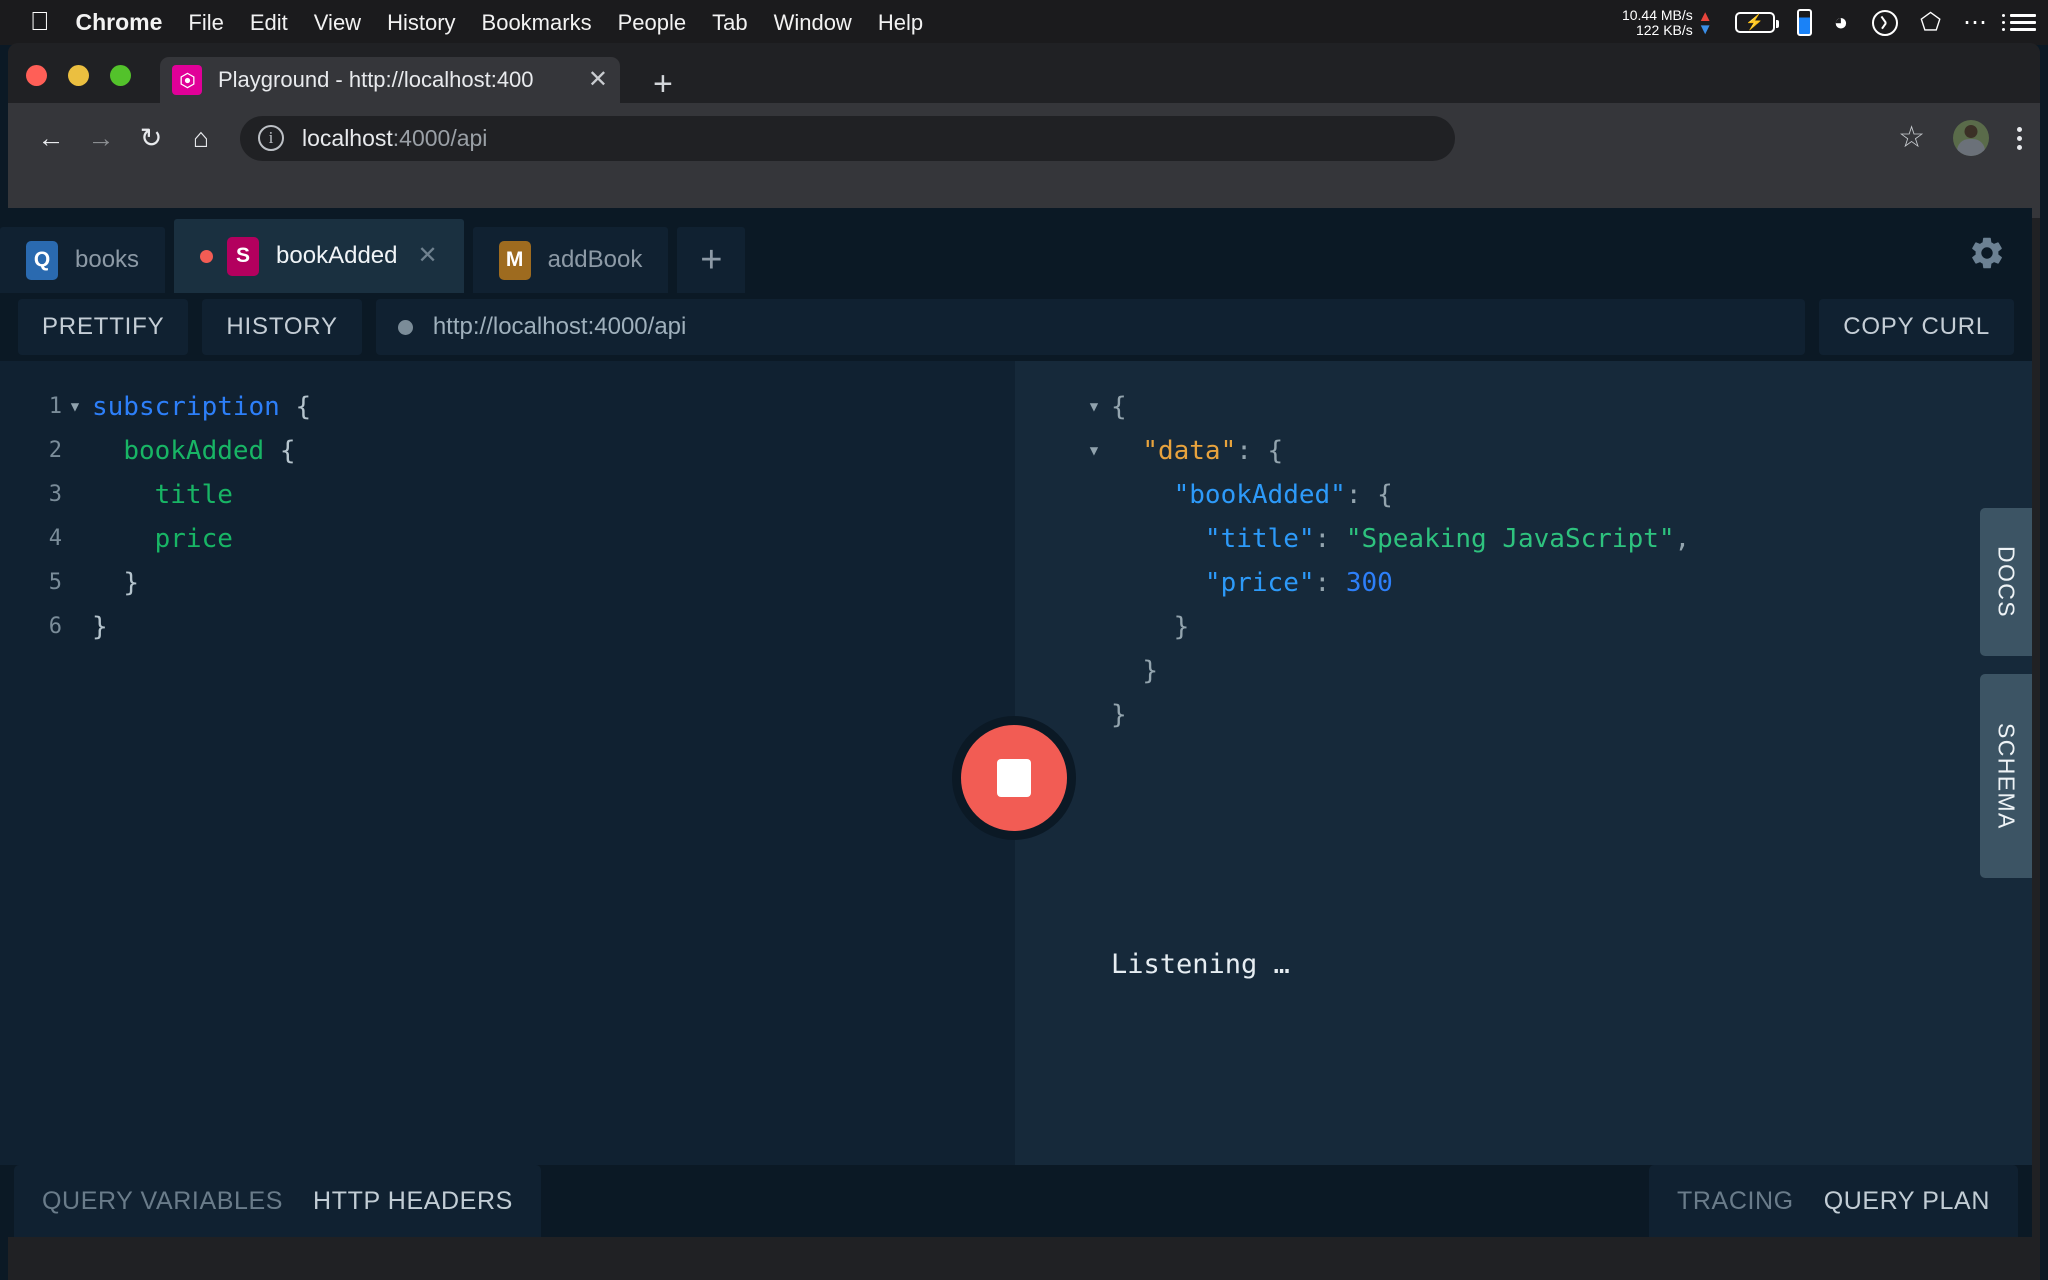 This screenshot has height=1280, width=2048. Describe the element at coordinates (900, 23) in the screenshot. I see `menu-item-help: Help` at that location.